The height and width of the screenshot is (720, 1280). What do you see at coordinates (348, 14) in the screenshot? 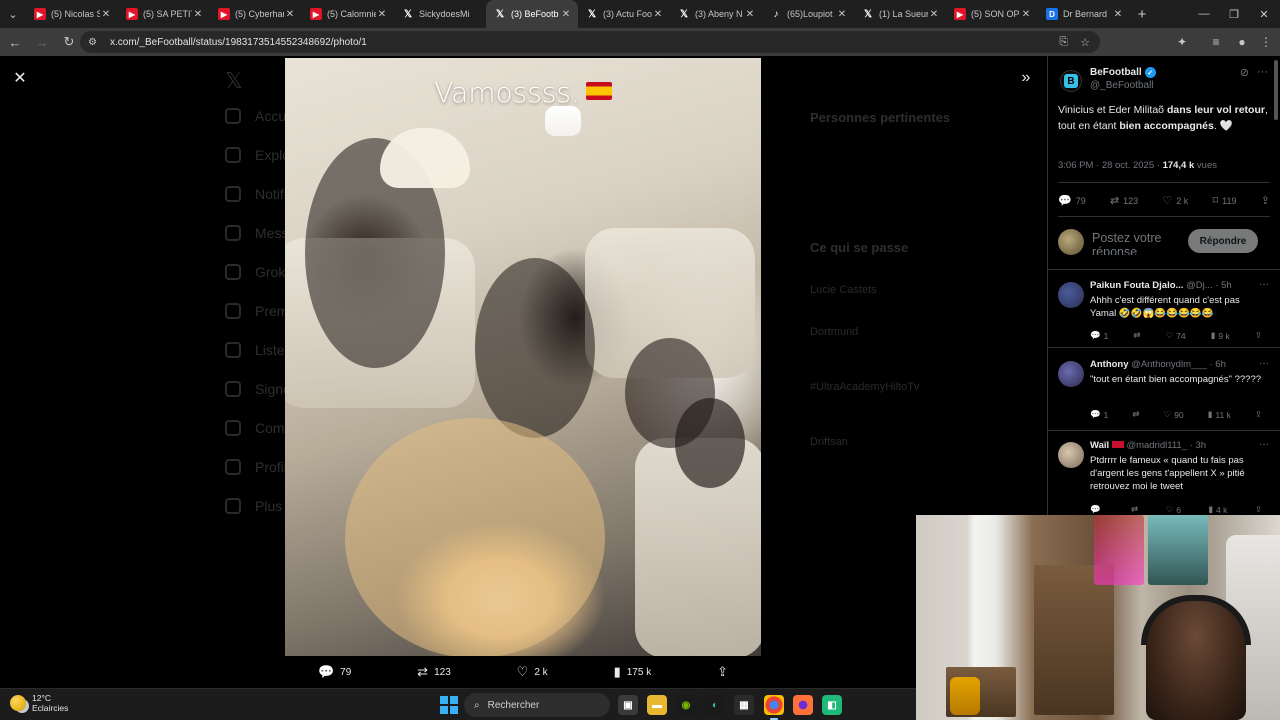
I see `browser-tab: ▶ (5) Calomnie ✕` at bounding box center [348, 14].